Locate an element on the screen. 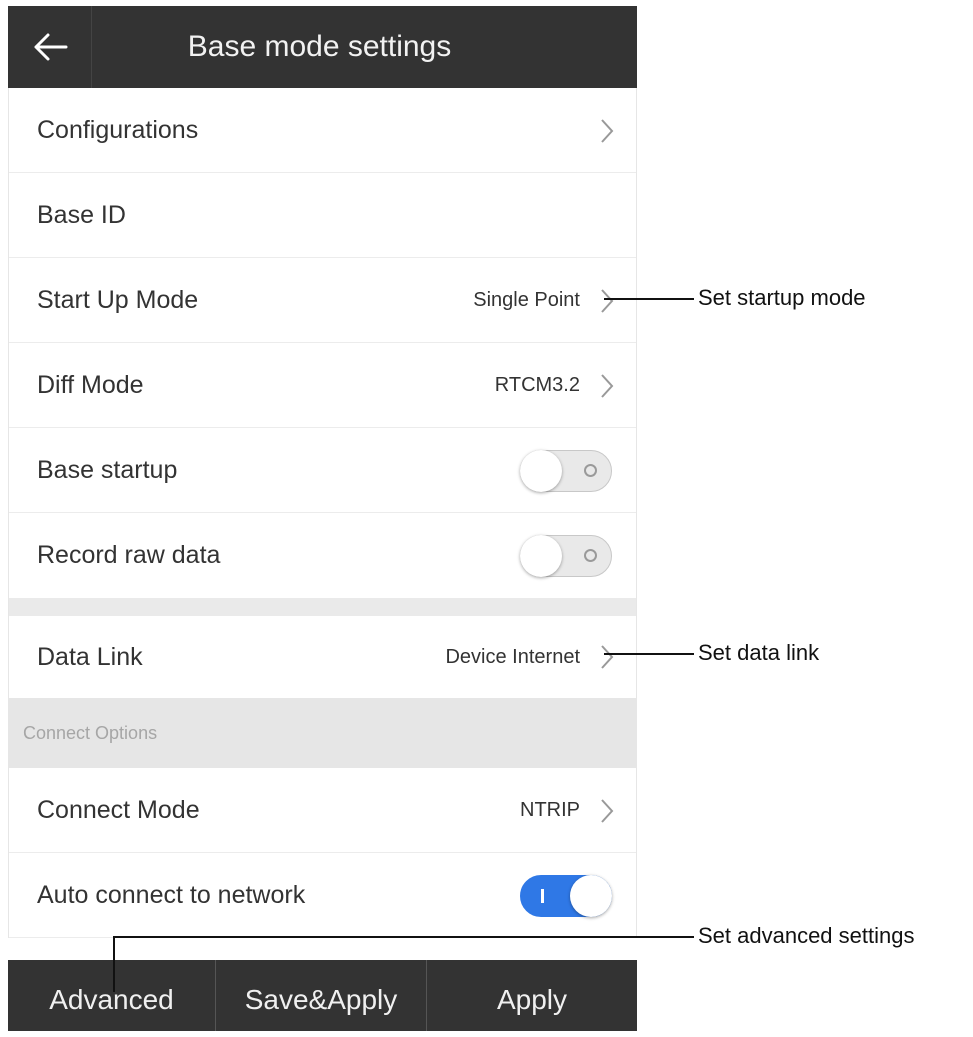  toggle-on-mark-icon is located at coordinates (542, 896).